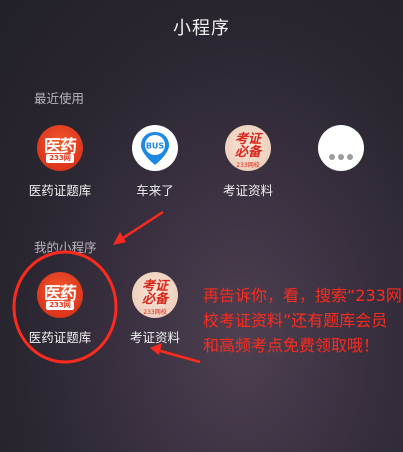 The height and width of the screenshot is (452, 403). Describe the element at coordinates (302, 320) in the screenshot. I see `annotation-text: 再告诉你，看，搜索“233网校考证资料”还有题库会员和高频考点免费领取哦！` at that location.